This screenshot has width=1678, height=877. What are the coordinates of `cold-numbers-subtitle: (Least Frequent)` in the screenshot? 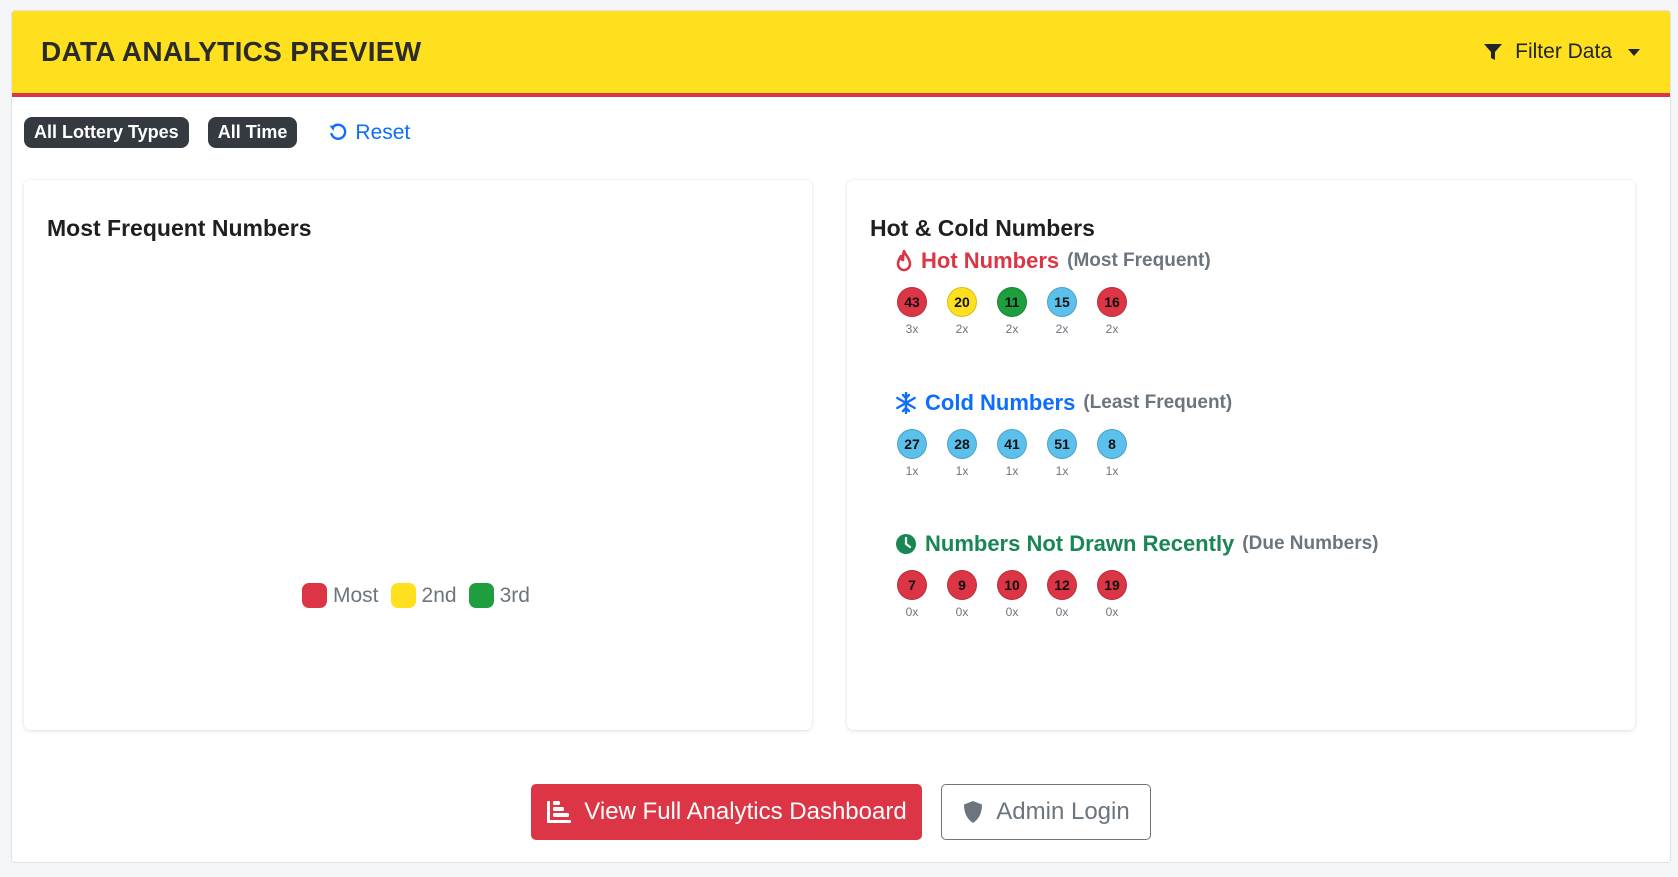 It's located at (1158, 402).